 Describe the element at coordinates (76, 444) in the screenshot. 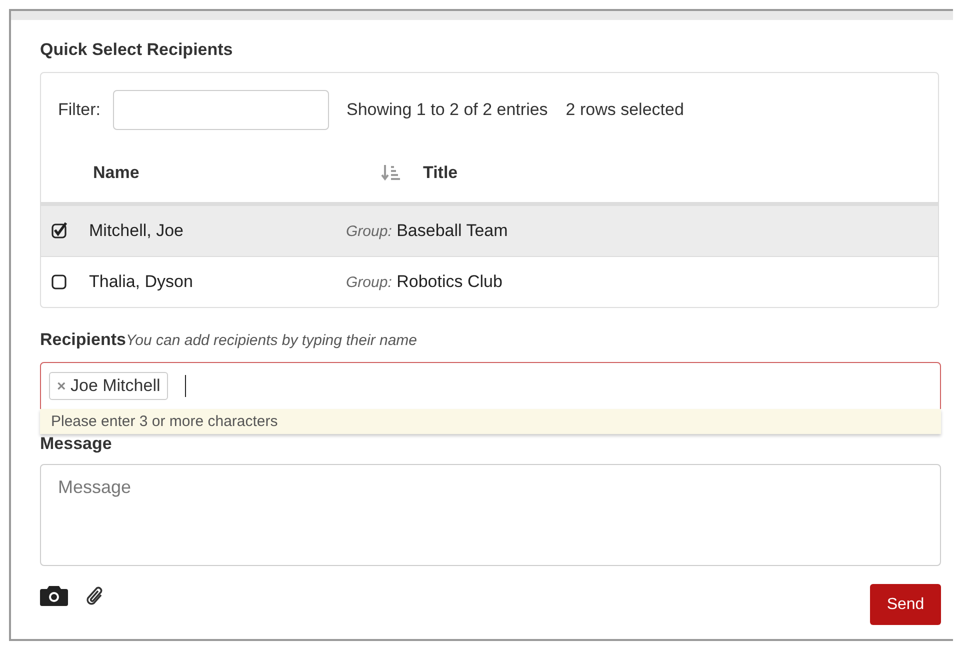

I see `message-label: Message` at that location.